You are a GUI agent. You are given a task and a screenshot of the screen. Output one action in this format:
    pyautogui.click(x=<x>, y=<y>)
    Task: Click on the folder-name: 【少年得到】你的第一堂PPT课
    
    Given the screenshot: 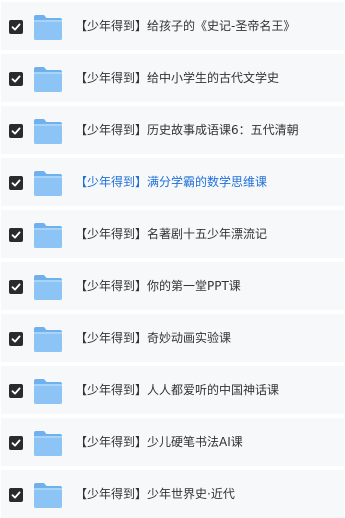 What is the action you would take?
    pyautogui.click(x=158, y=286)
    